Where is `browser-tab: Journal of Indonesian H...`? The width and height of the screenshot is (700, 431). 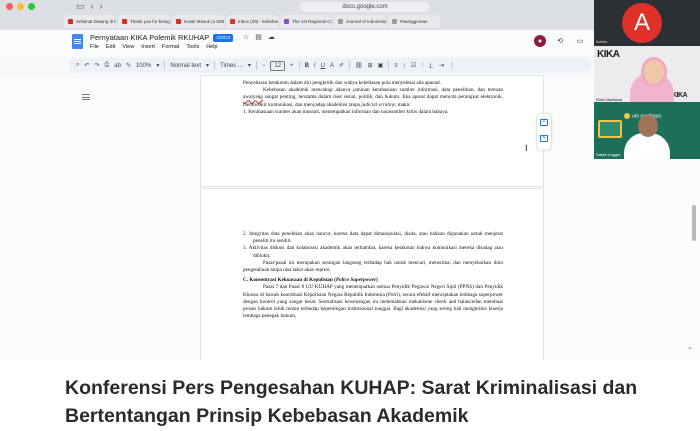 browser-tab: Journal of Indonesian H... is located at coordinates (360, 21).